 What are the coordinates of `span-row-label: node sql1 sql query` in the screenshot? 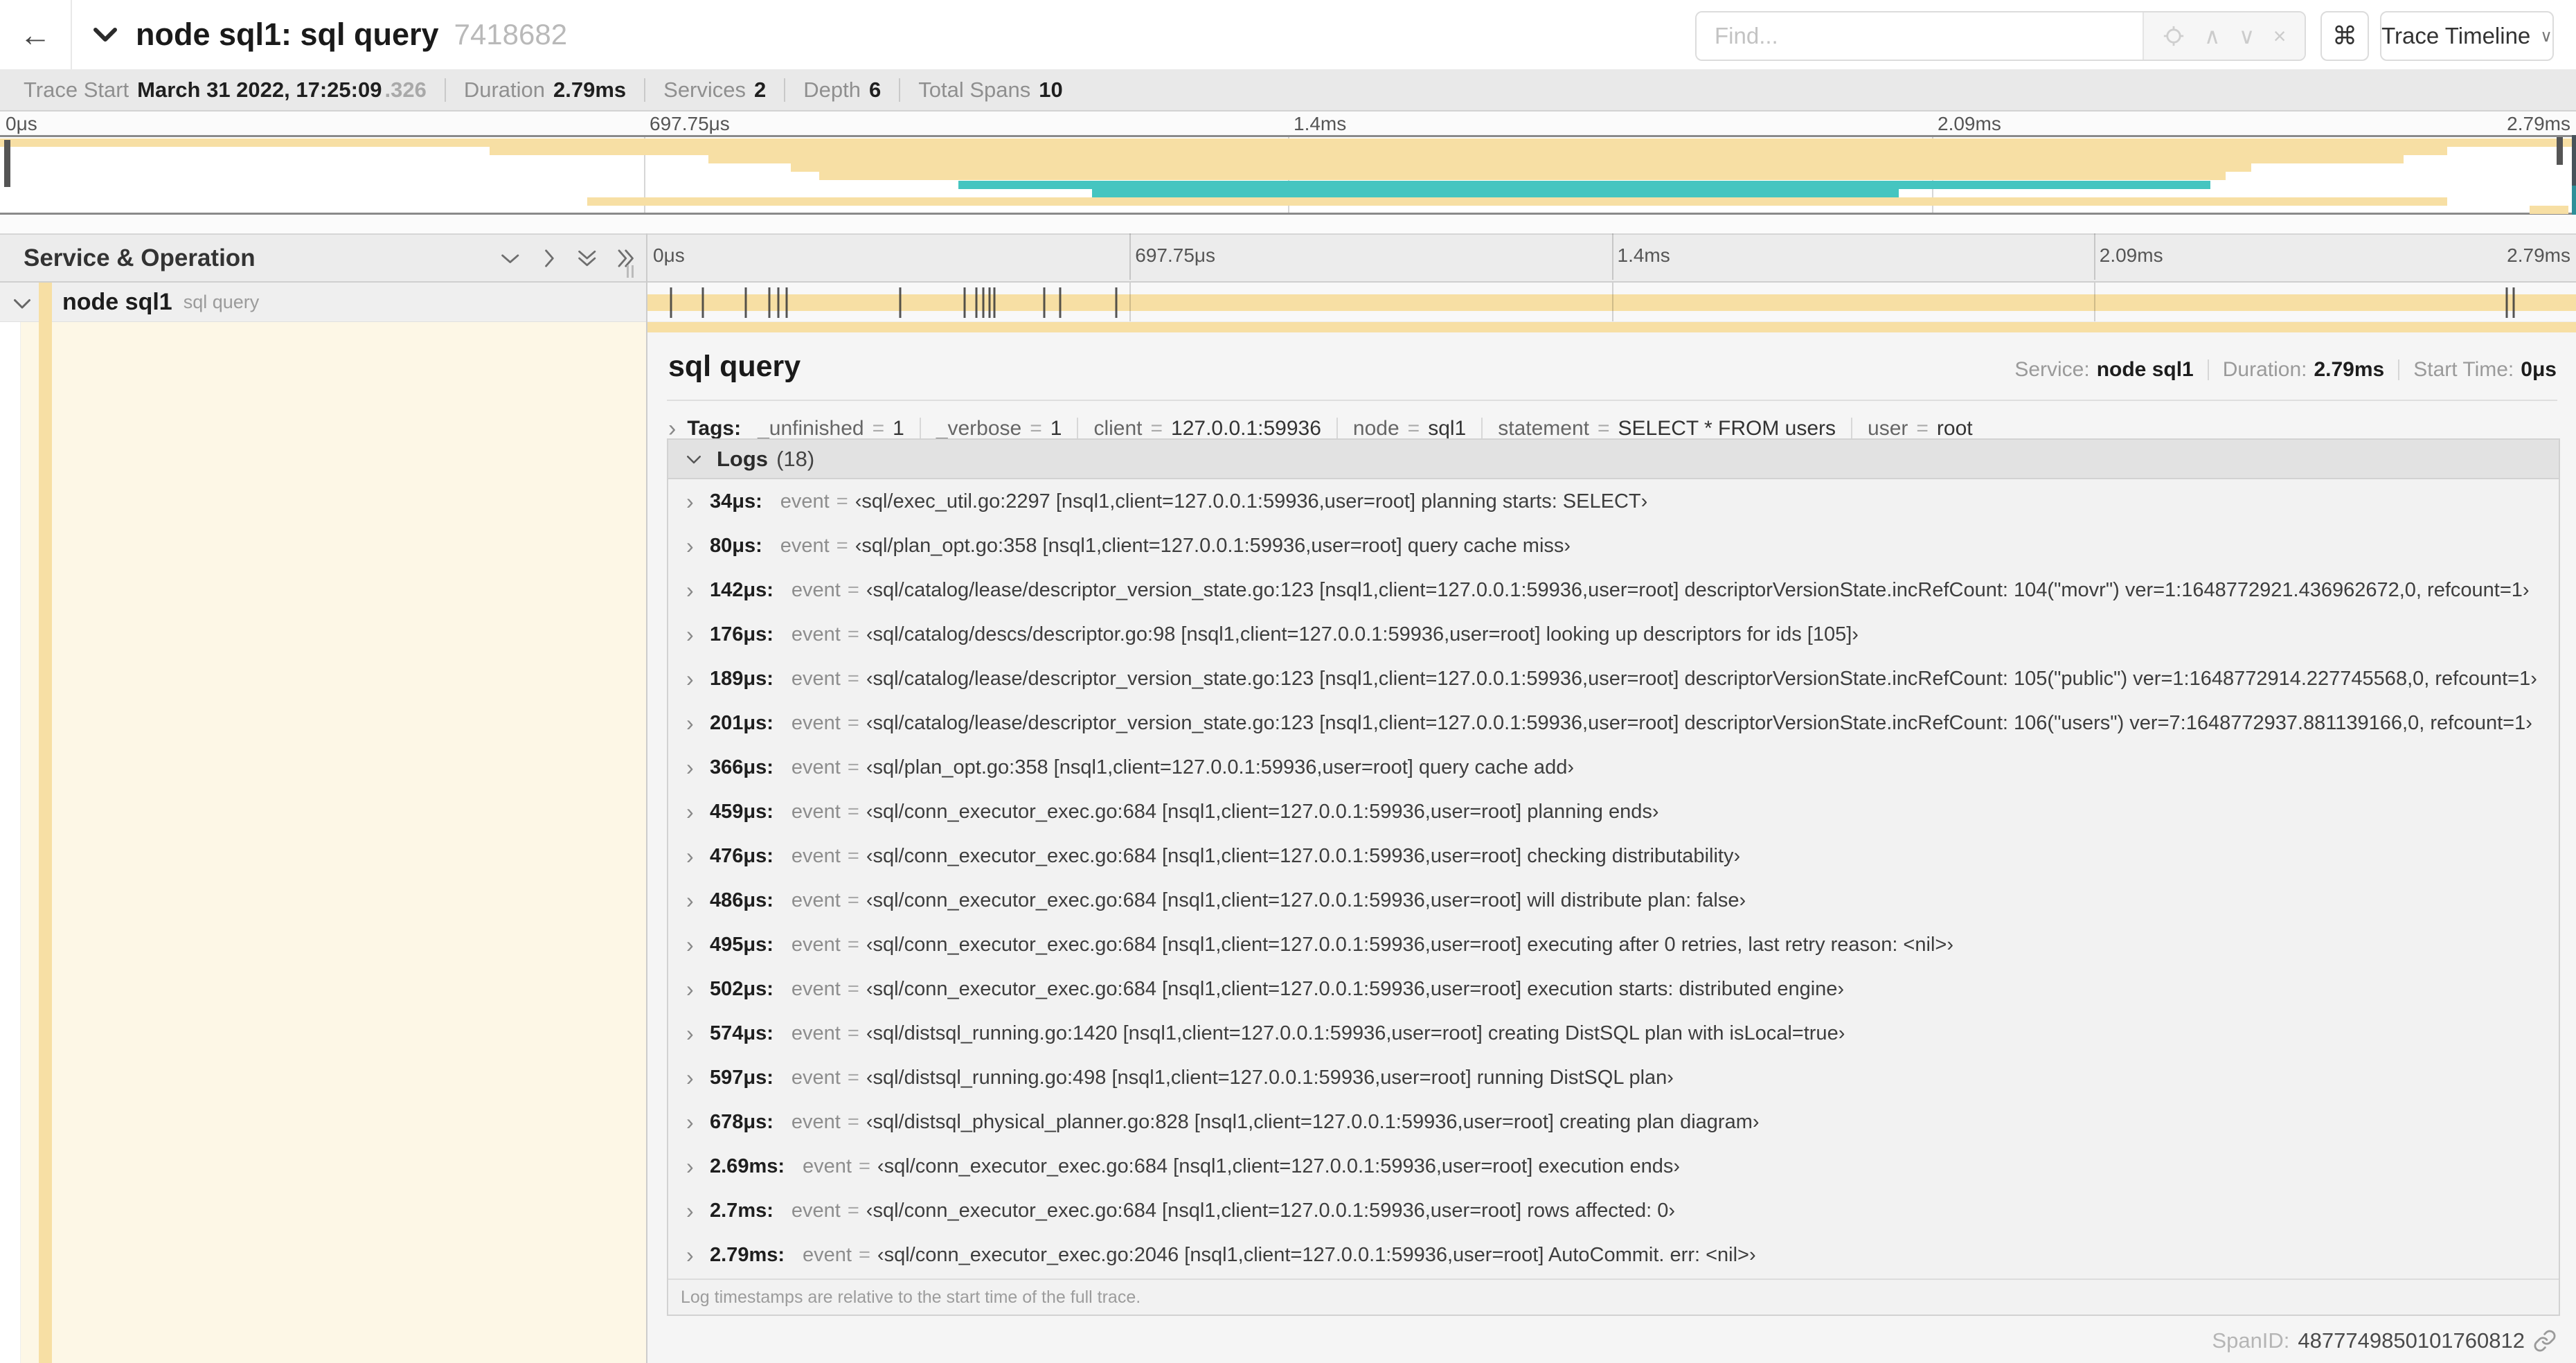 It's located at (161, 303).